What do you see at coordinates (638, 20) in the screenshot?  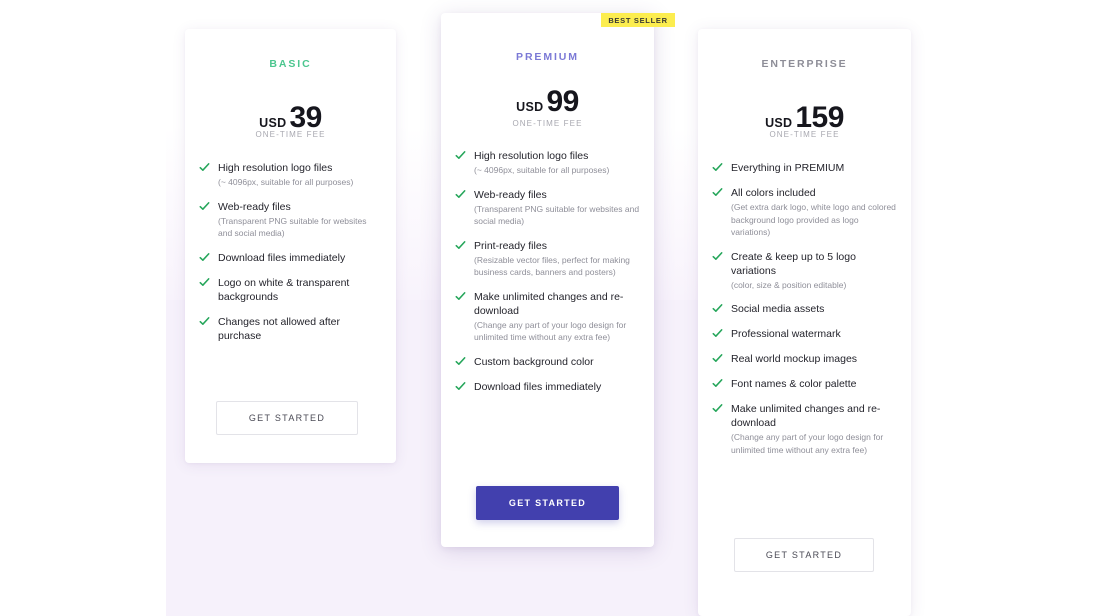 I see `best-seller-badge: BEST SELLER` at bounding box center [638, 20].